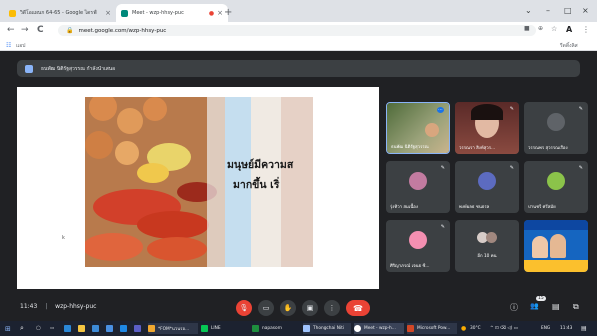  What do you see at coordinates (78, 68) in the screenshot?
I see `presenter-text: ธนพัฒ นิติรัฐสุวรรณ กำลังนำเสนอ` at bounding box center [78, 68].